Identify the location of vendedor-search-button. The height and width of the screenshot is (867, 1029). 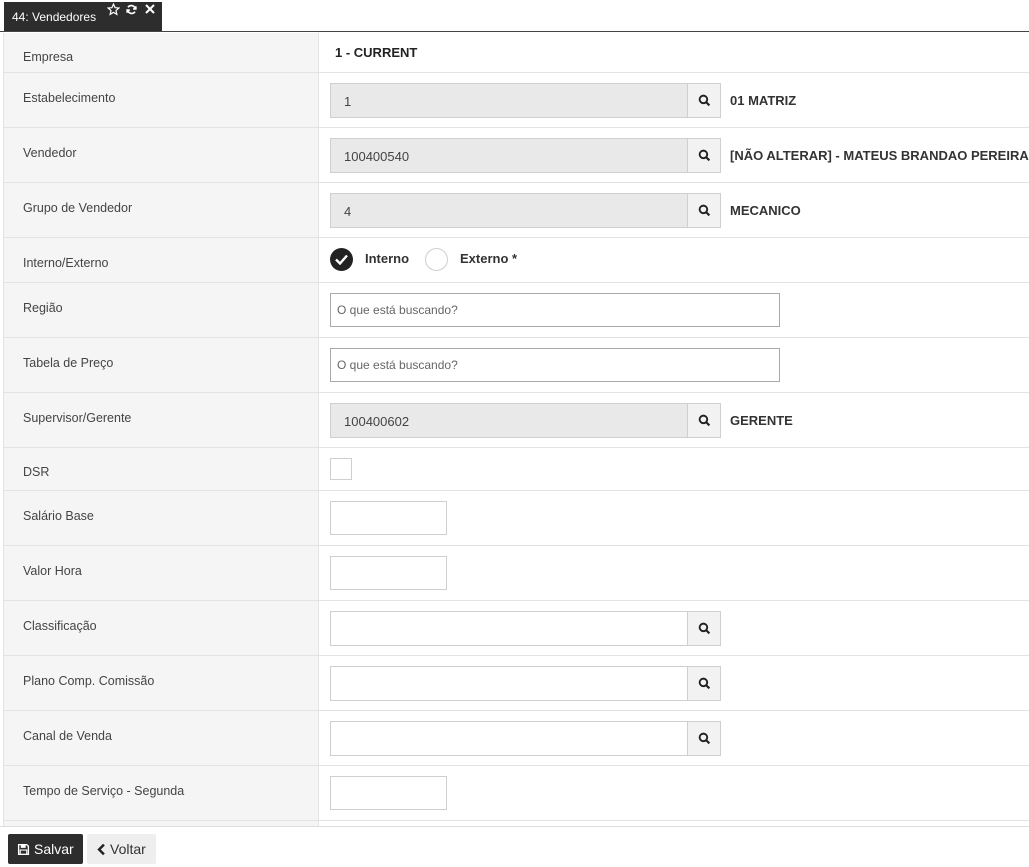
(704, 155).